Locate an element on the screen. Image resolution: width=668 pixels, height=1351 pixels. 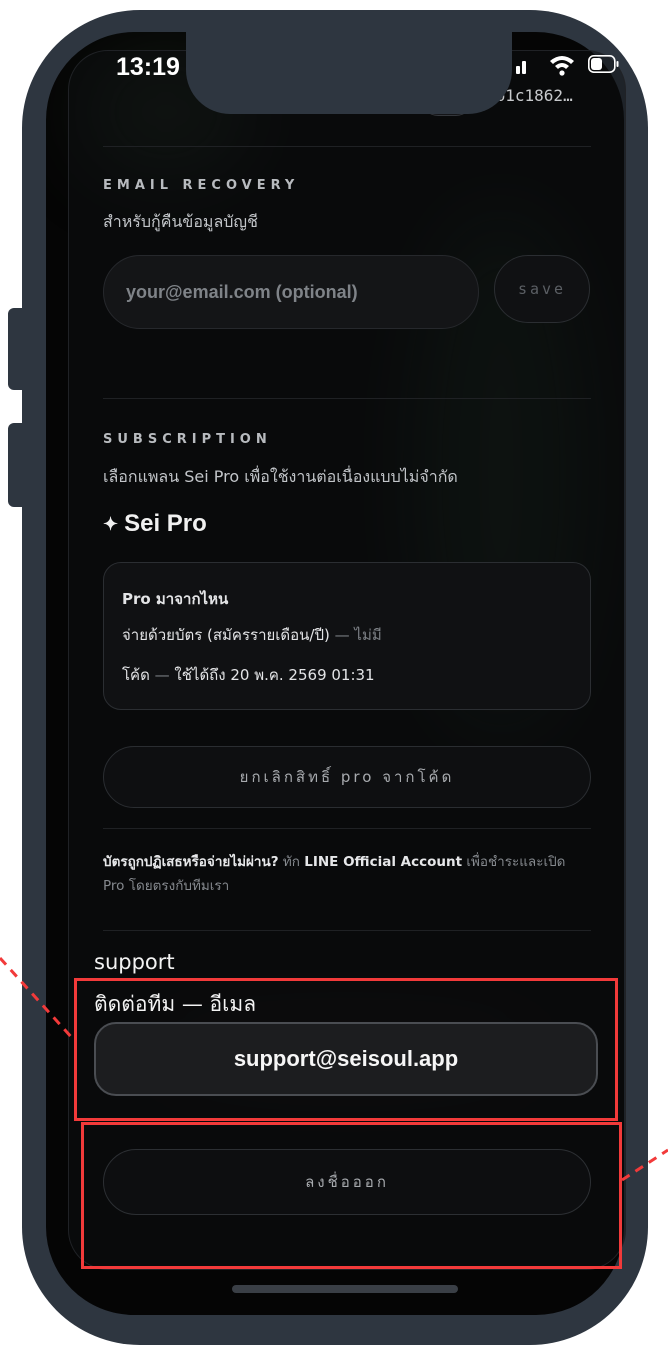
signal-icon is located at coordinates (521, 67).